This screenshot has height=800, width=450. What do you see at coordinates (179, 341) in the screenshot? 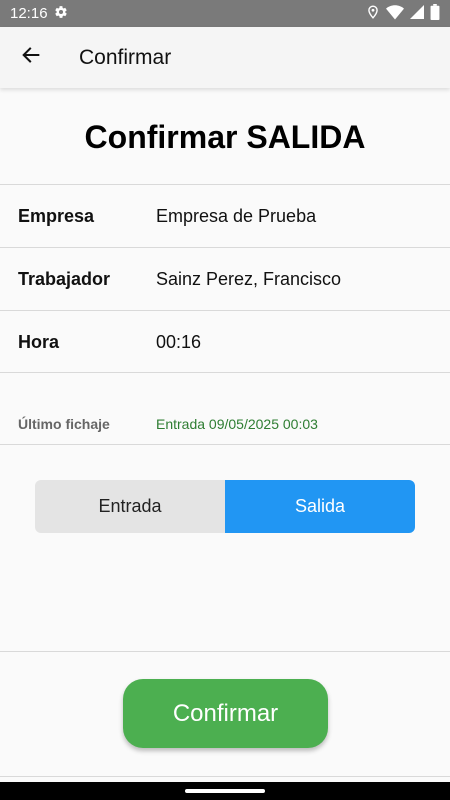
I see `detail-value: 00:16` at bounding box center [179, 341].